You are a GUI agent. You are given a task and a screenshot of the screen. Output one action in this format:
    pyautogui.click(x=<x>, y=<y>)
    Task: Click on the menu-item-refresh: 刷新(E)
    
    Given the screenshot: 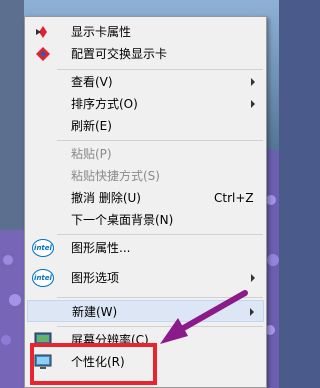 What is the action you would take?
    pyautogui.click(x=145, y=126)
    